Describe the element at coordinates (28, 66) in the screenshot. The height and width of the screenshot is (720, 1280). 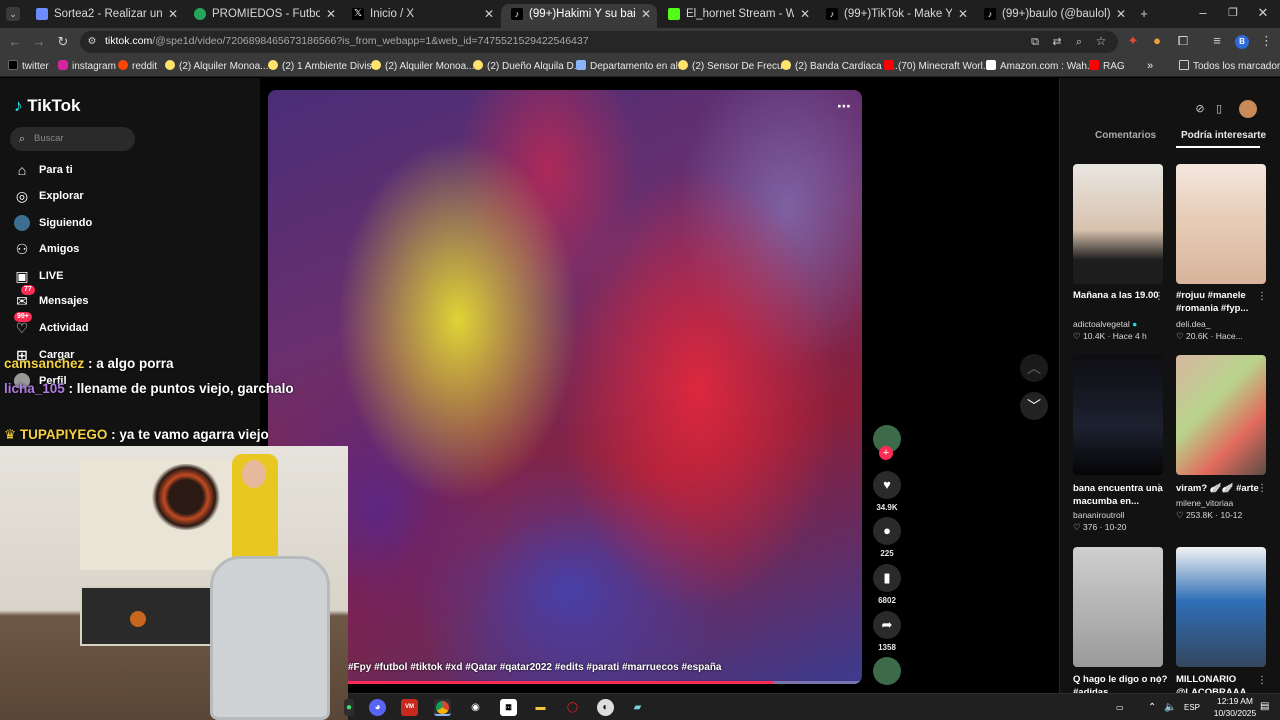
I see `bookmark-twitter: twitter` at that location.